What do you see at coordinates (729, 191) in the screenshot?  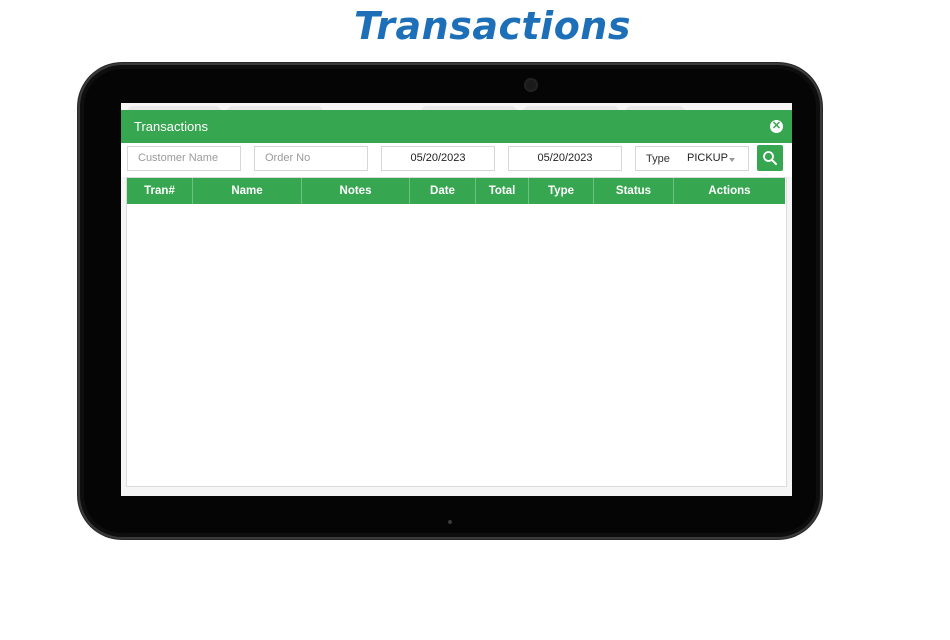 I see `column-header-actions: Actions` at bounding box center [729, 191].